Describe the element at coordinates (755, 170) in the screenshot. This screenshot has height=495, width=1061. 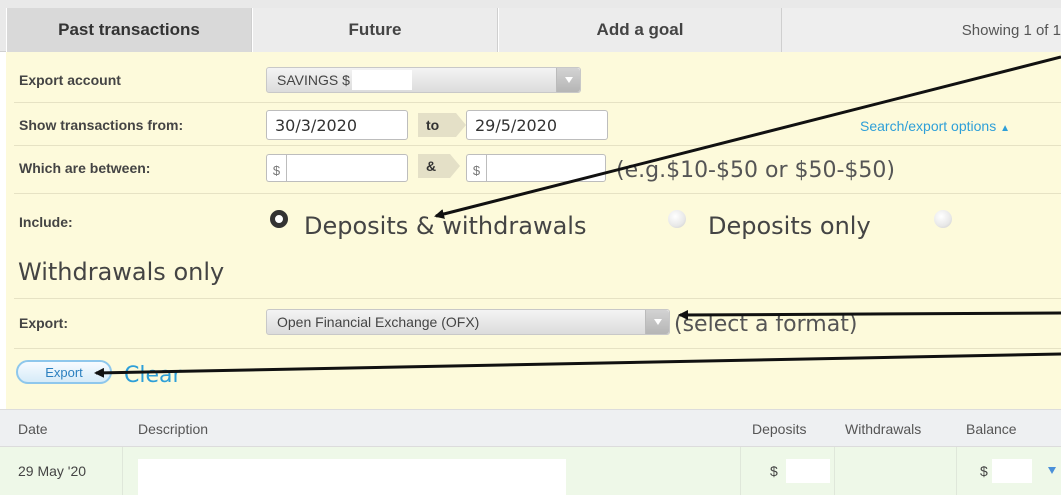
I see `range-hint: (e.g.$10-$50 or $50-$50)` at that location.